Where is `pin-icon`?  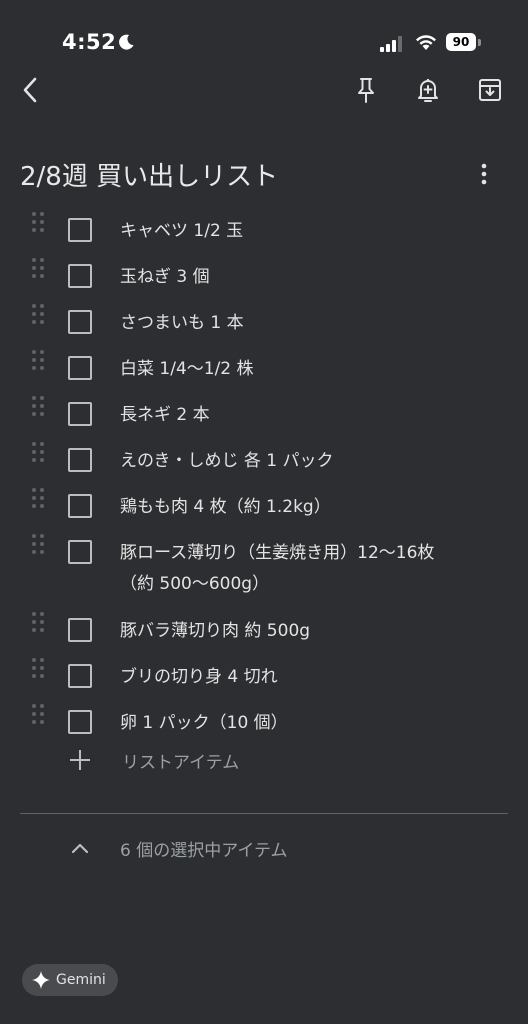 pin-icon is located at coordinates (366, 90).